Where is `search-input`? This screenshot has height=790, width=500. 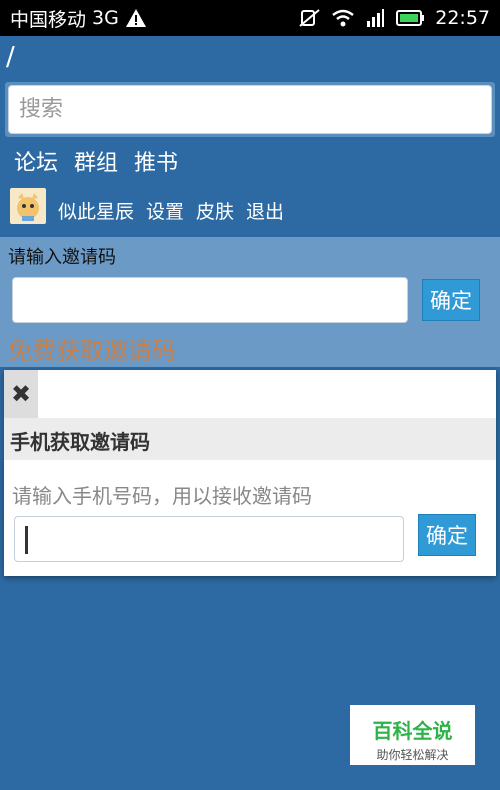
search-input is located at coordinates (250, 109).